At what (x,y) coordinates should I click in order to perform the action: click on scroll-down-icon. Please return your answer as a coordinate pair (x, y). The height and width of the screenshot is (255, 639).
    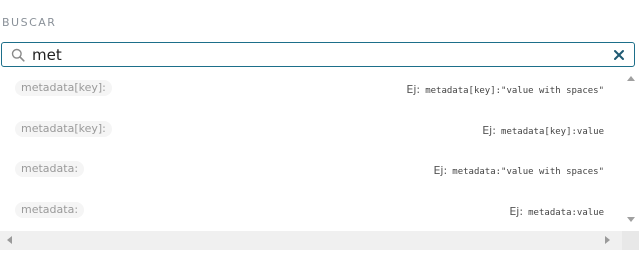
    Looking at the image, I should click on (631, 219).